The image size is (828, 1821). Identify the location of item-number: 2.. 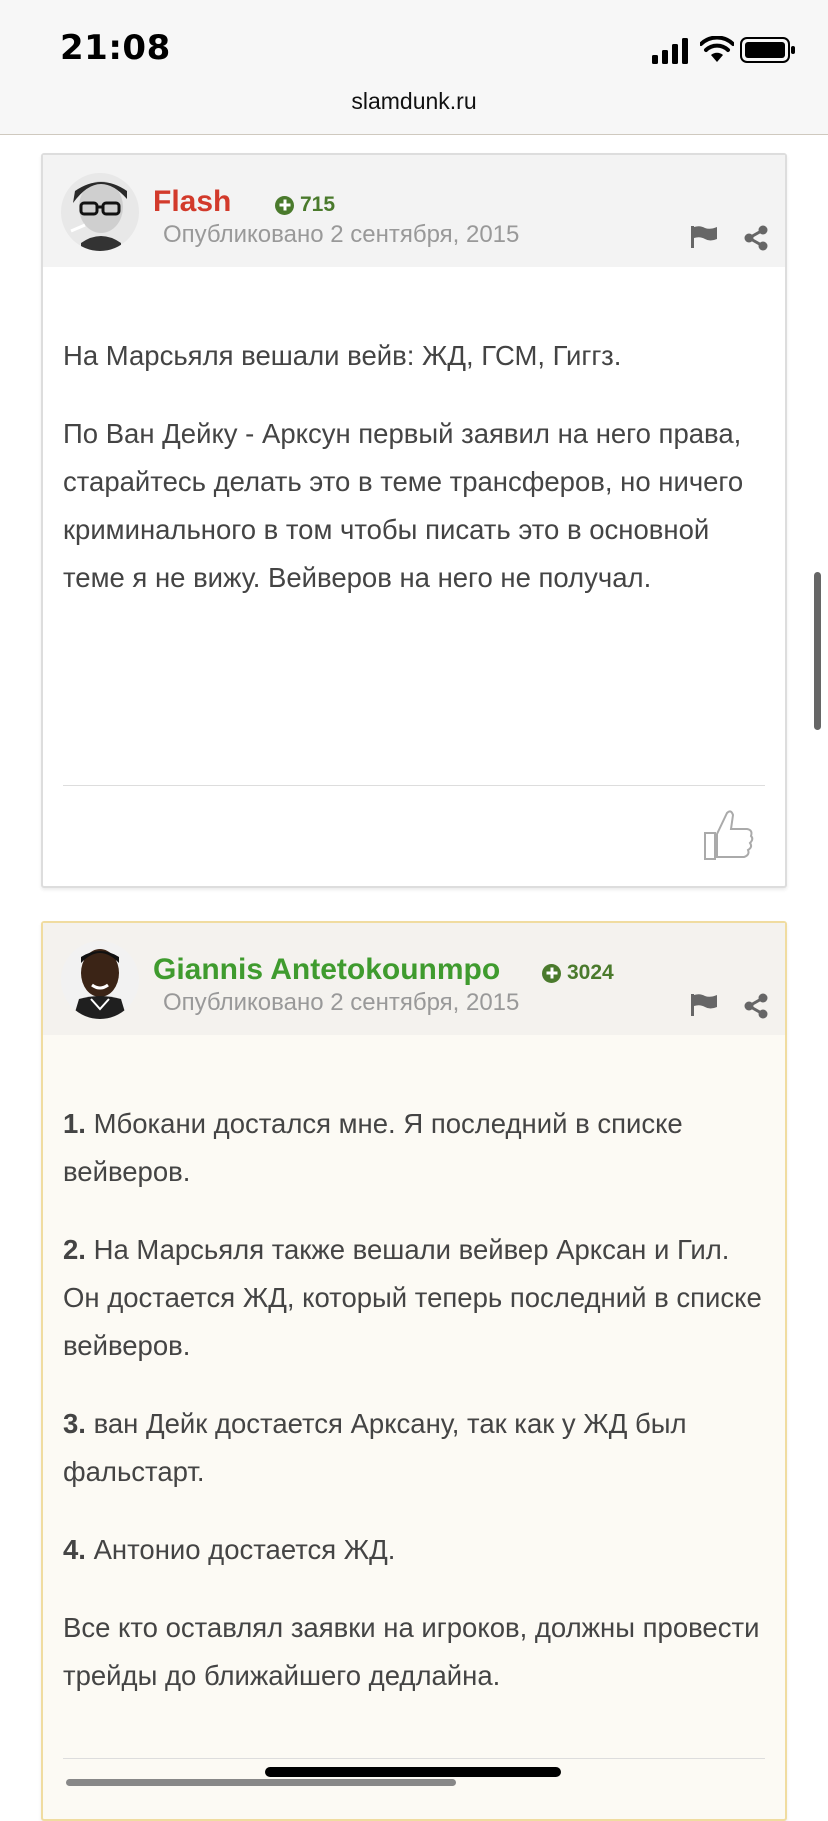
(74, 1249).